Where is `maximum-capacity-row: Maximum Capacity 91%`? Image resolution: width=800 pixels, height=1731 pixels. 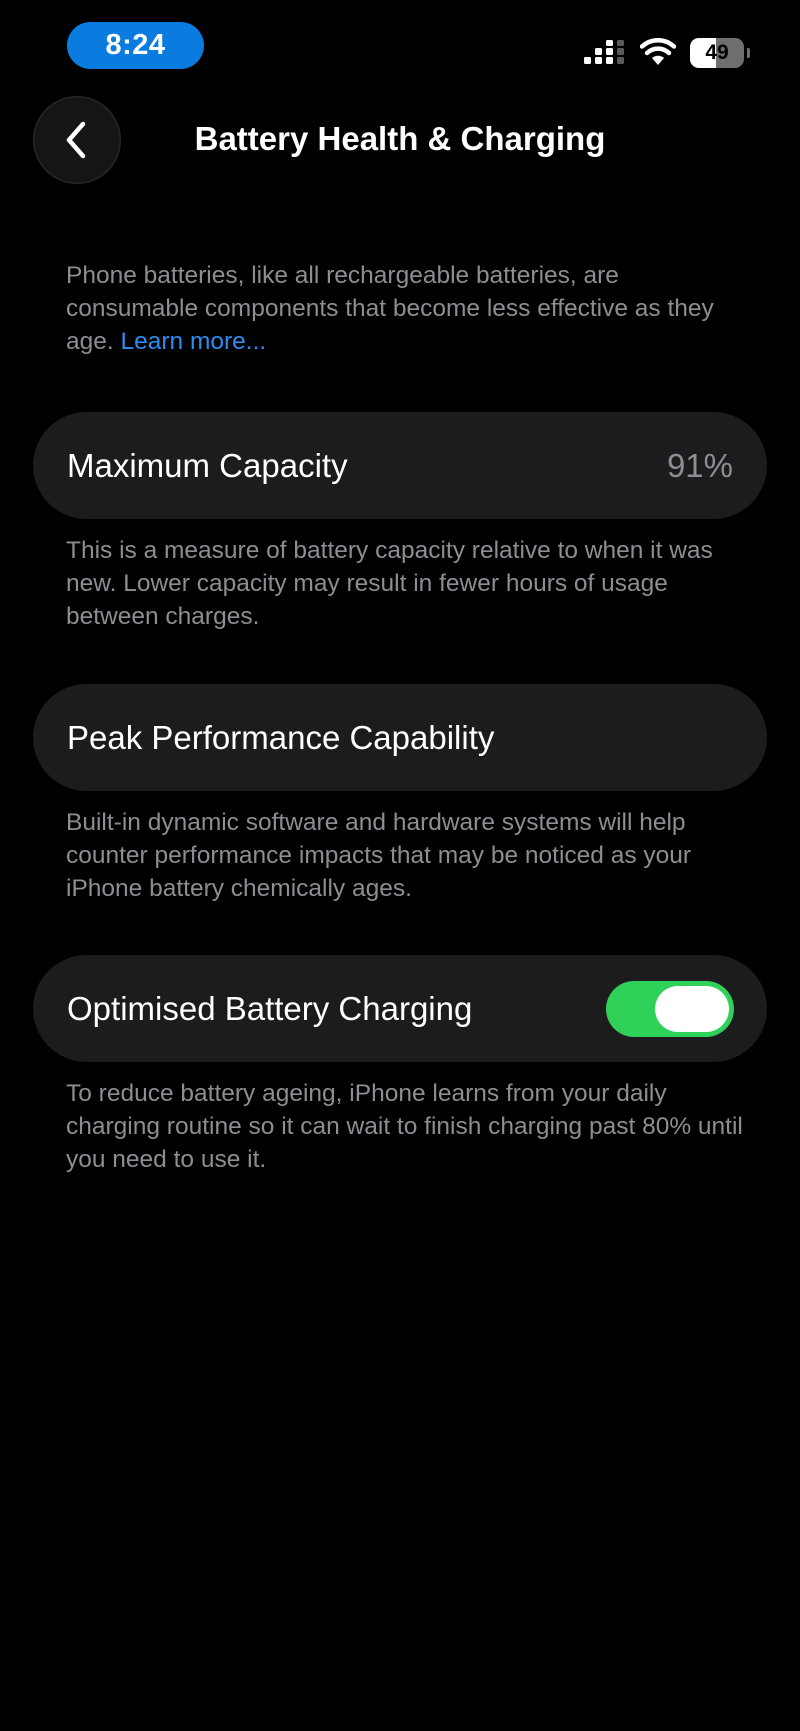 maximum-capacity-row: Maximum Capacity 91% is located at coordinates (400, 465).